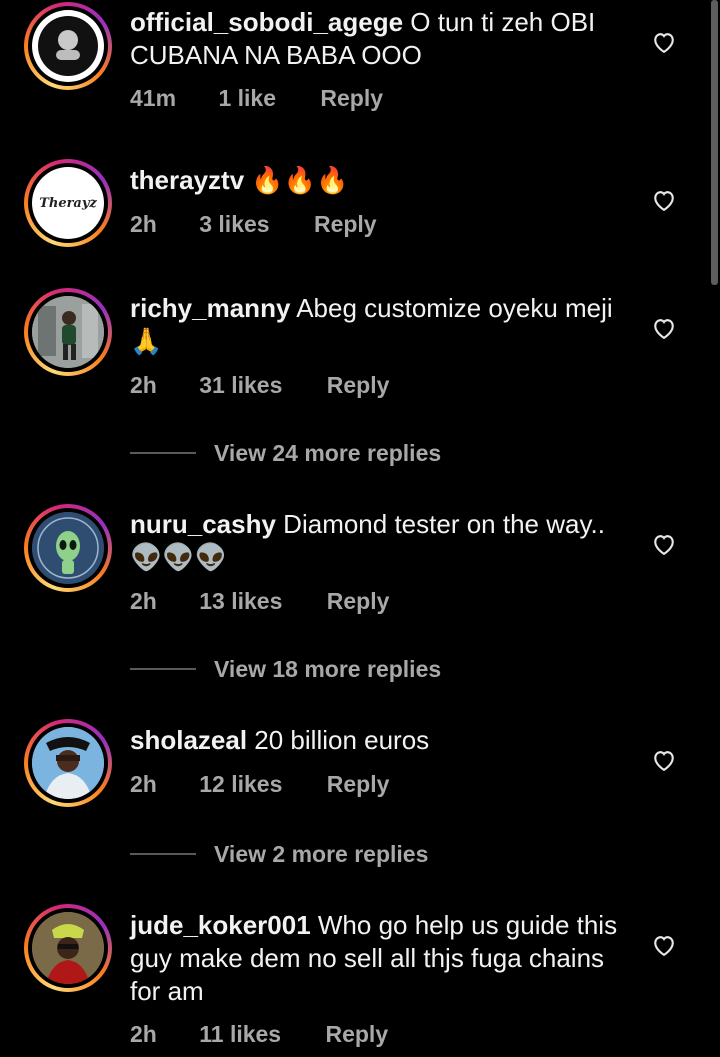 This screenshot has width=720, height=1057. Describe the element at coordinates (375, 325) in the screenshot. I see `comment-text: richy_manny Abeg customize oyeku meji 🙏` at that location.